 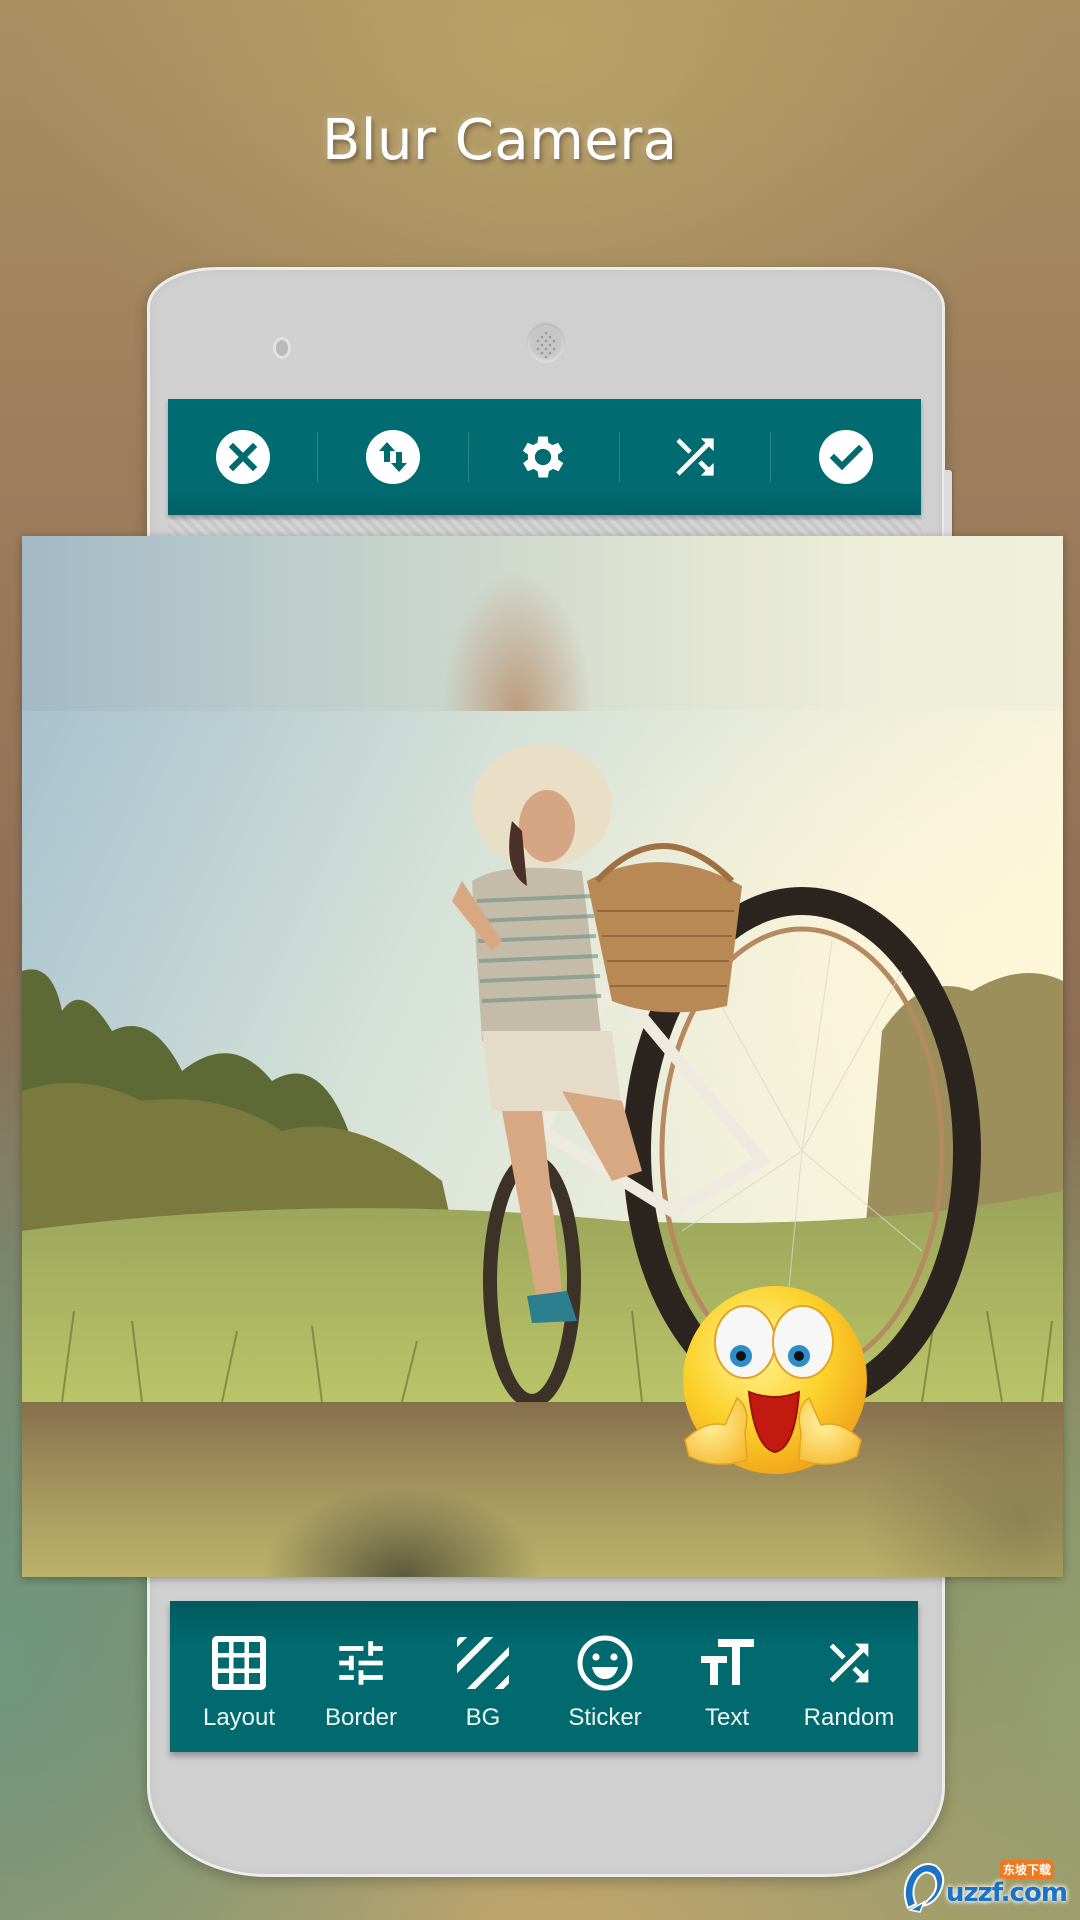 I want to click on close-circle-icon, so click(x=243, y=457).